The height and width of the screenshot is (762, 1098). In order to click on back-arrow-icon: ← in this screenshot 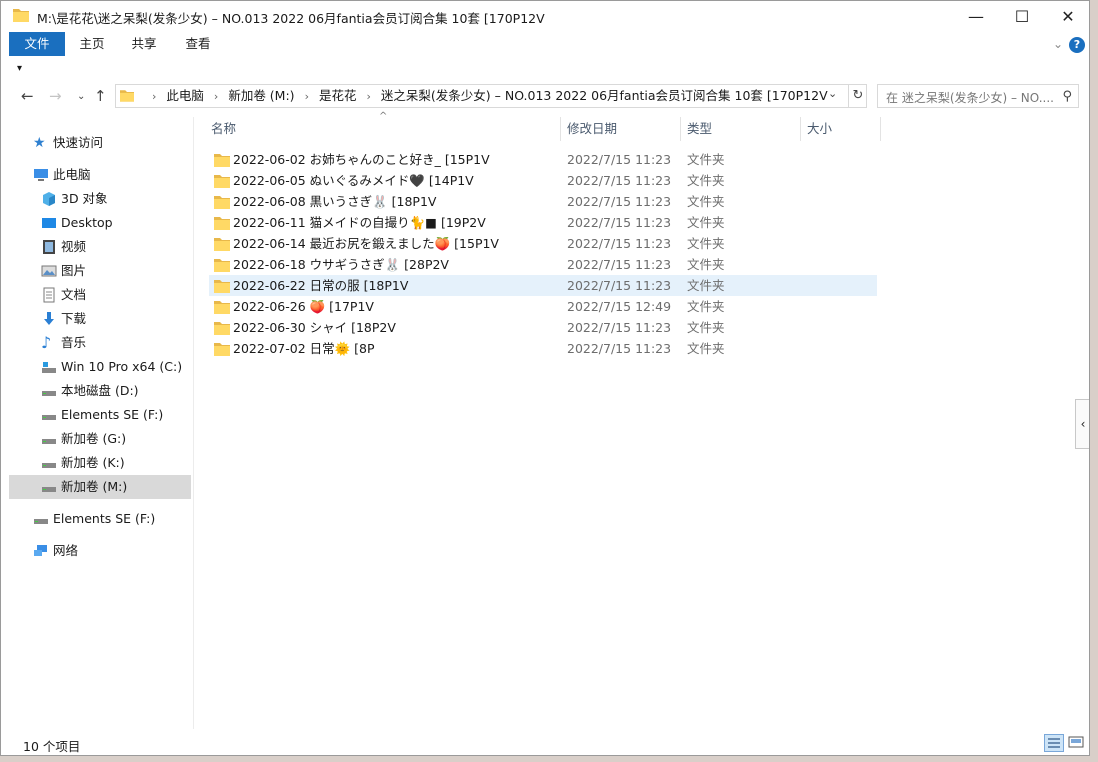, I will do `click(27, 96)`.